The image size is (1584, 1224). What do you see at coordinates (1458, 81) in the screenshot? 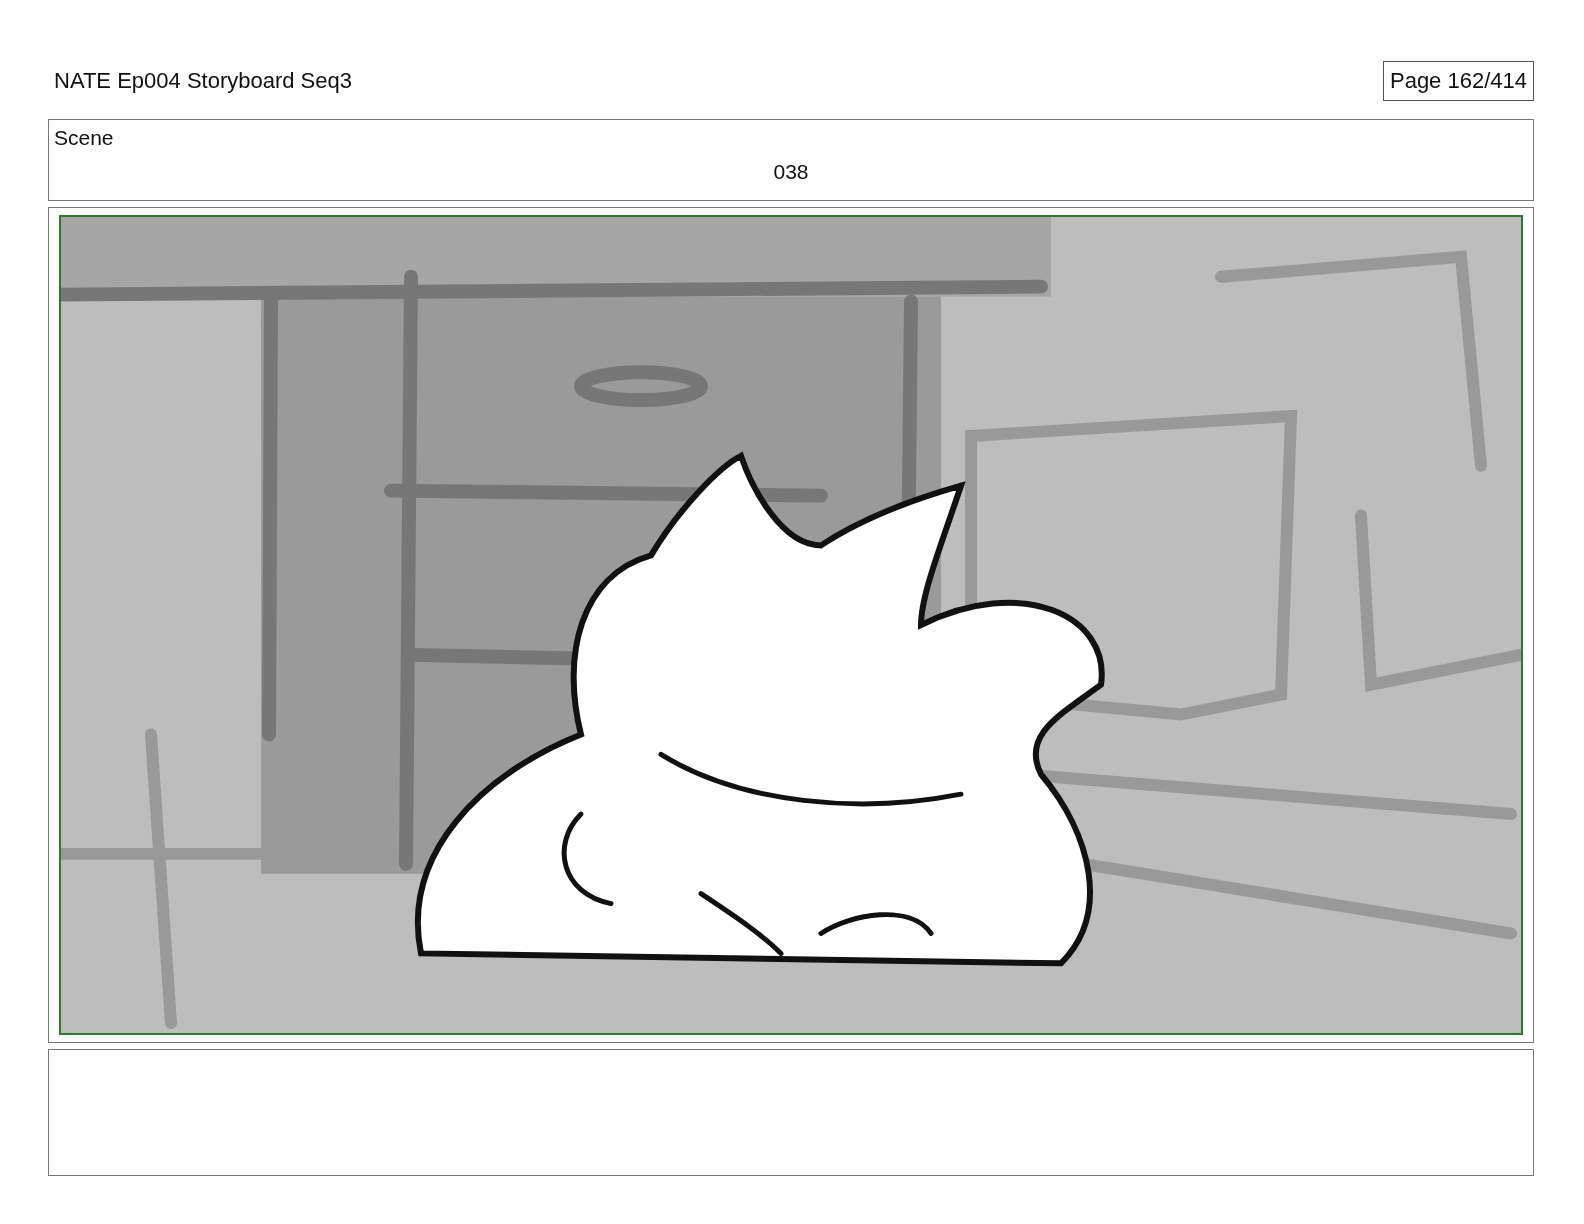
I see `page-number: Page 162/414` at bounding box center [1458, 81].